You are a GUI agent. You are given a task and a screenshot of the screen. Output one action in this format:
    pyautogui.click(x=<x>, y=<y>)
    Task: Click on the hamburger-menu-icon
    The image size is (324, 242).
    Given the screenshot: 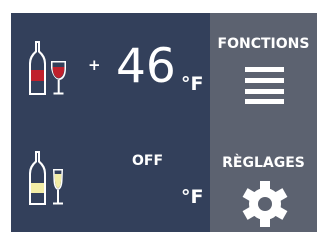 What is the action you would take?
    pyautogui.click(x=264, y=85)
    